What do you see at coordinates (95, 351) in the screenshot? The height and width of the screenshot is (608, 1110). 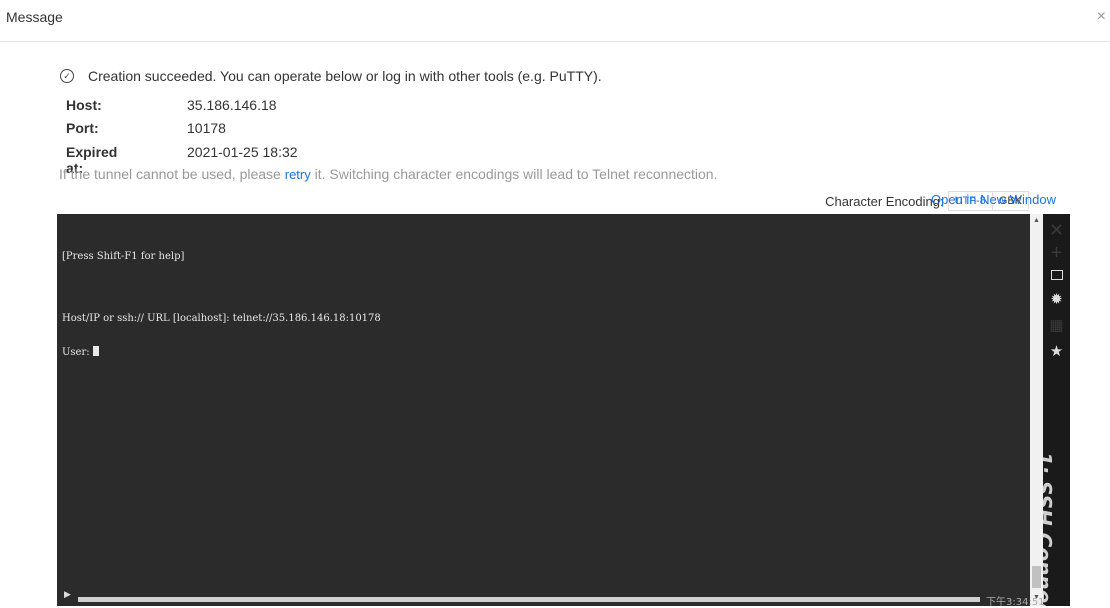 I see `terminal-cursor` at bounding box center [95, 351].